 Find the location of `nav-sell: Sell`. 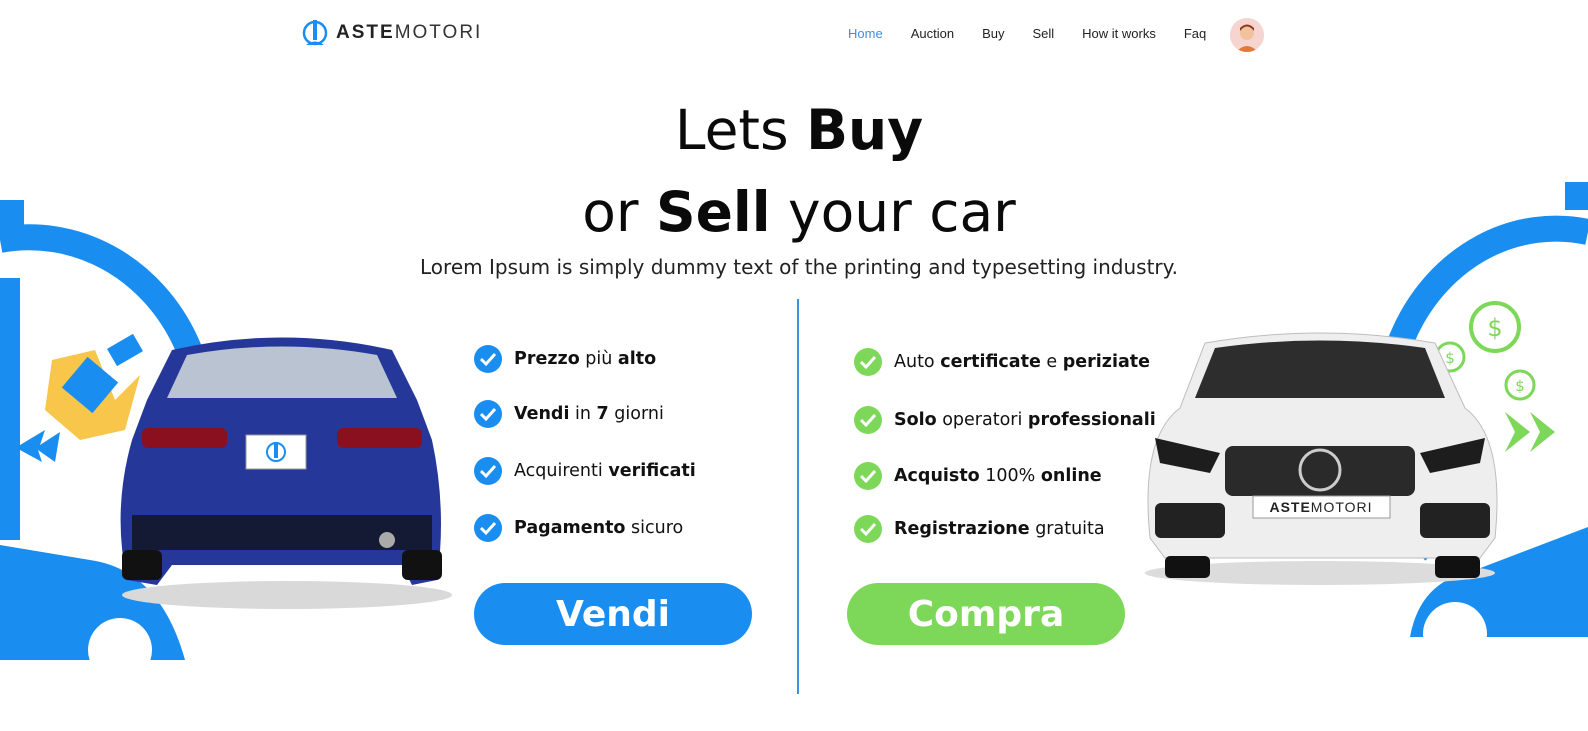

nav-sell: Sell is located at coordinates (1043, 33).